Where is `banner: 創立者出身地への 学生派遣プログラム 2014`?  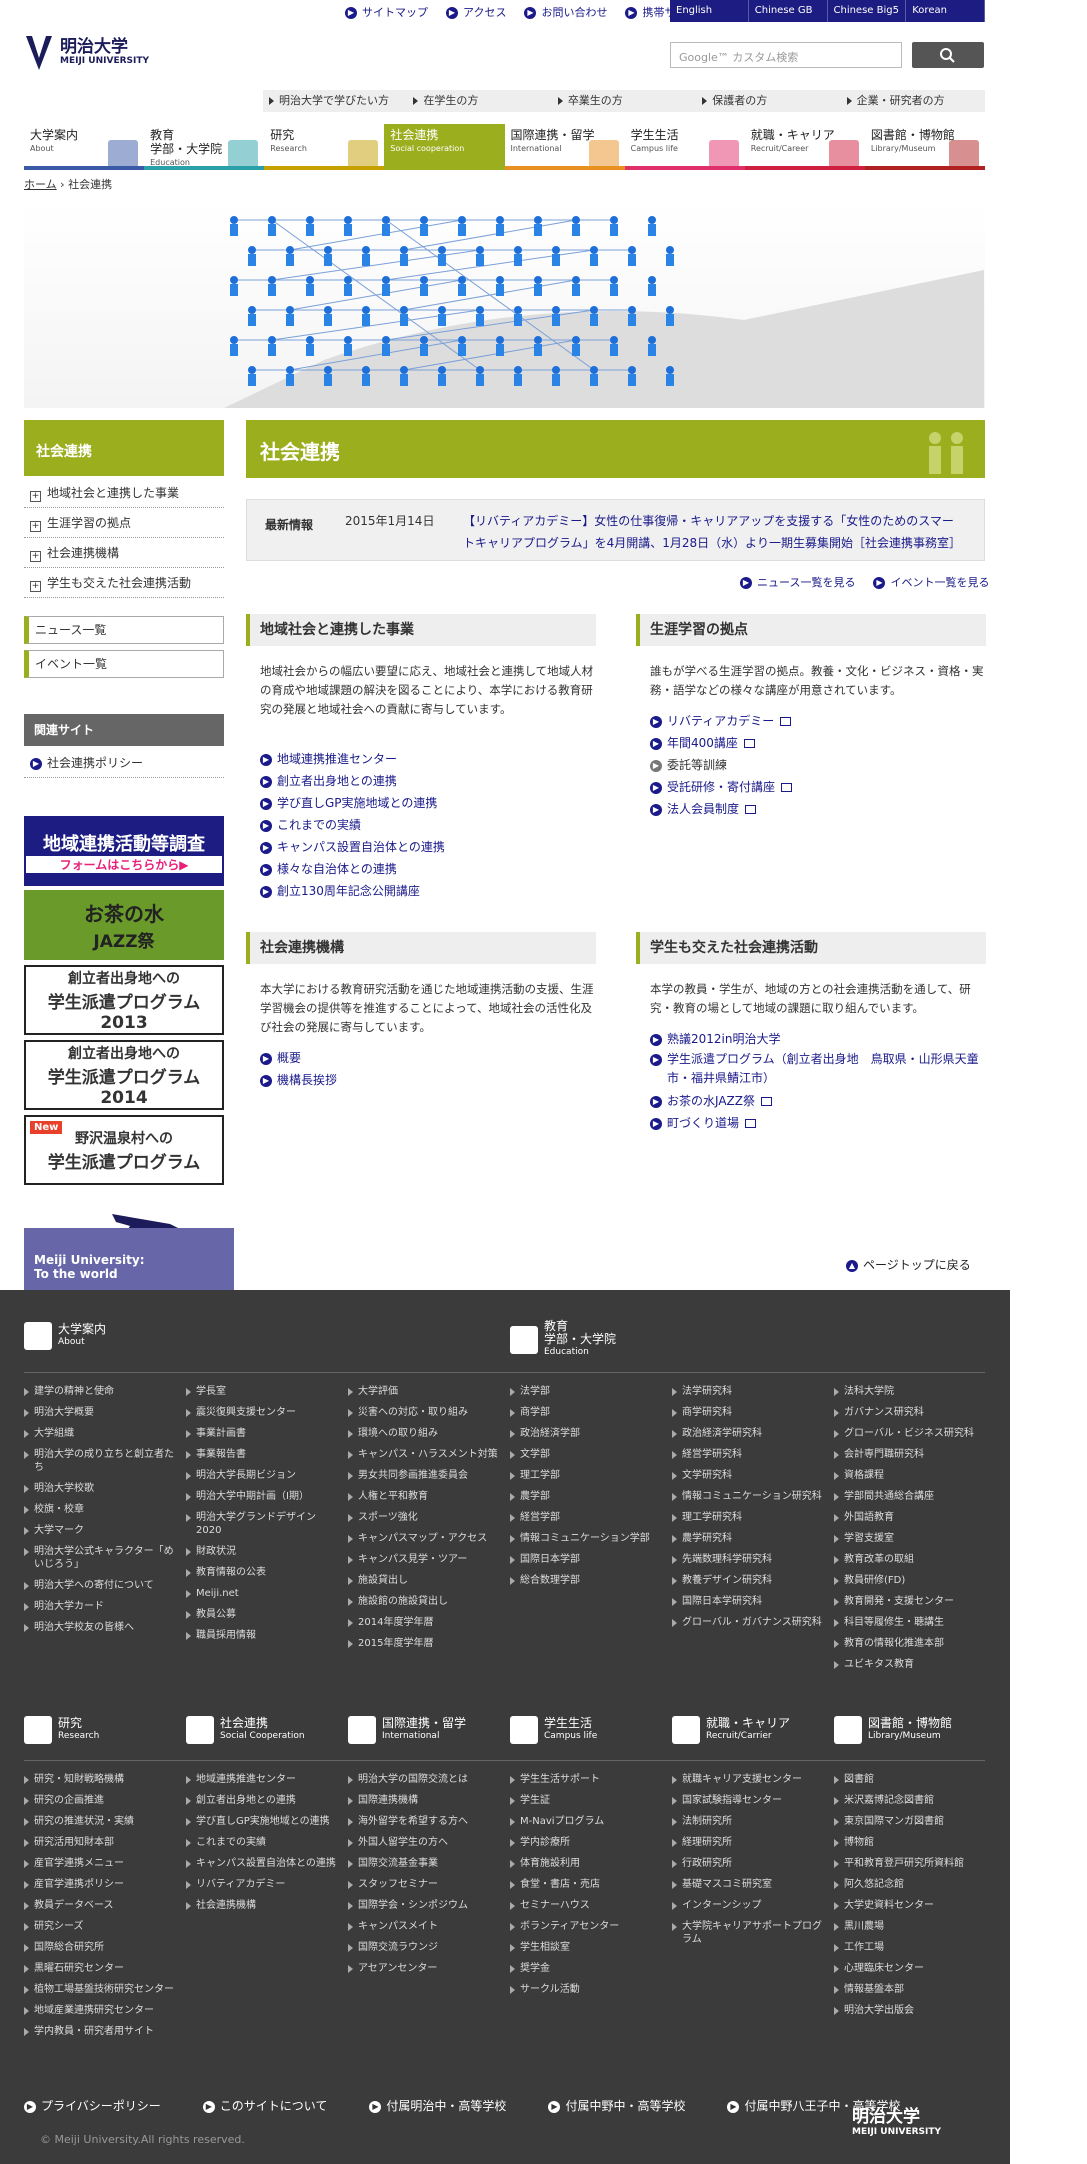
banner: 創立者出身地への 学生派遣プログラム 2014 is located at coordinates (124, 1075).